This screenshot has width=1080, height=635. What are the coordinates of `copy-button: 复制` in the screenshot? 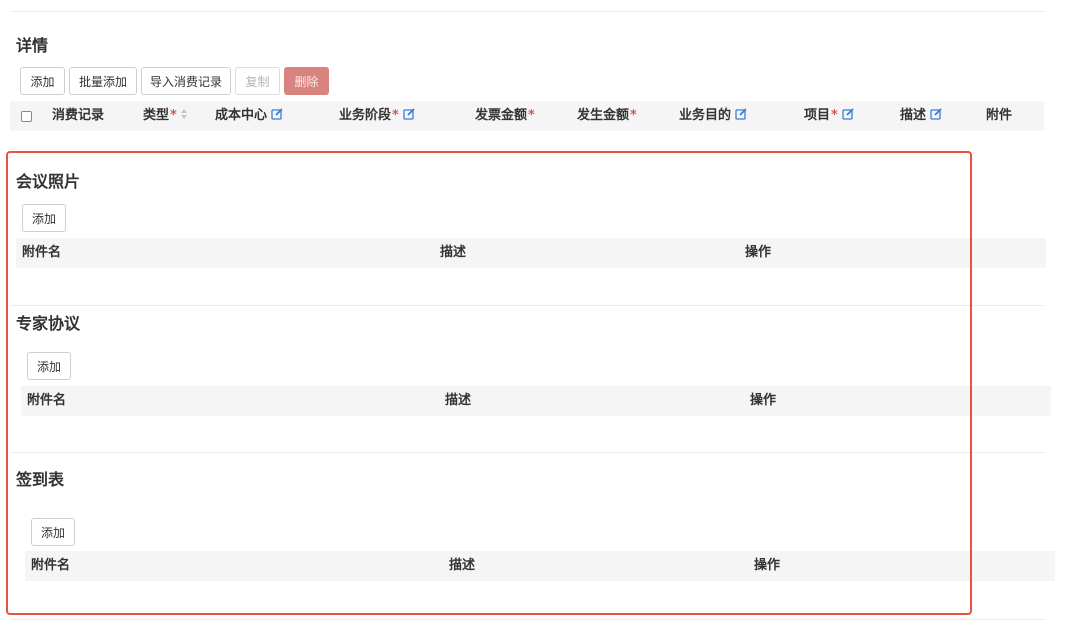 It's located at (257, 81).